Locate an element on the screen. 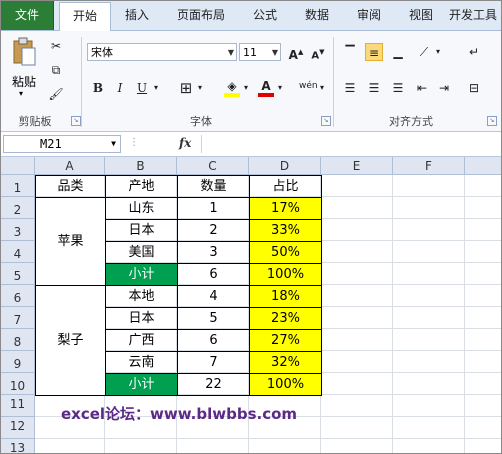 This screenshot has width=502, height=454. align-center-icon: ☰ is located at coordinates (374, 88).